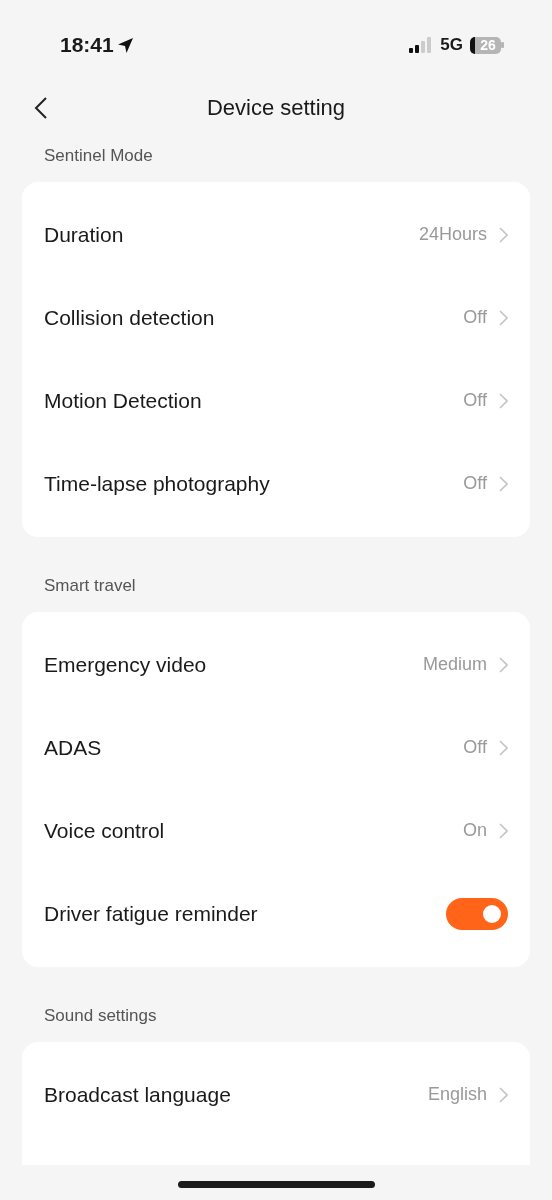  What do you see at coordinates (84, 234) in the screenshot?
I see `setting-label: Duration` at bounding box center [84, 234].